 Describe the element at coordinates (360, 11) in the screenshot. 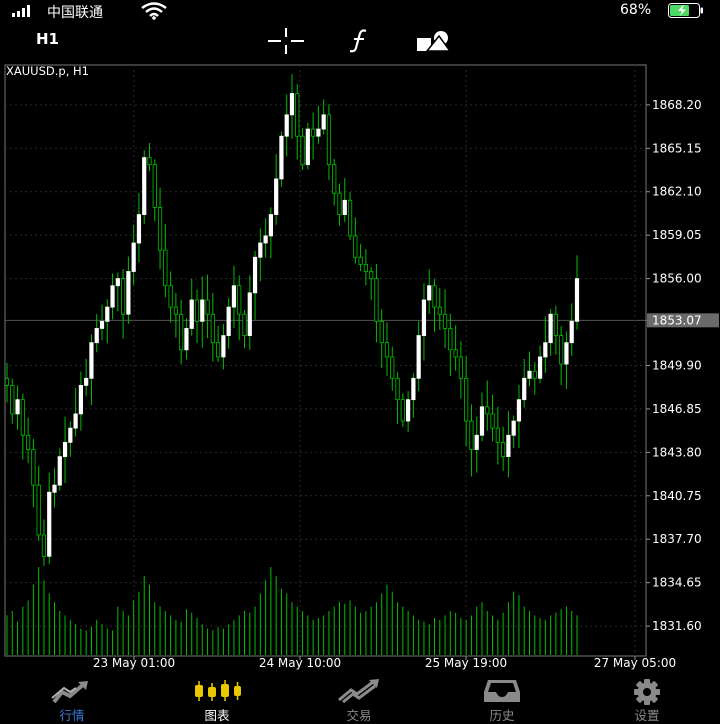

I see `status-bar: 中国联通 68%` at that location.